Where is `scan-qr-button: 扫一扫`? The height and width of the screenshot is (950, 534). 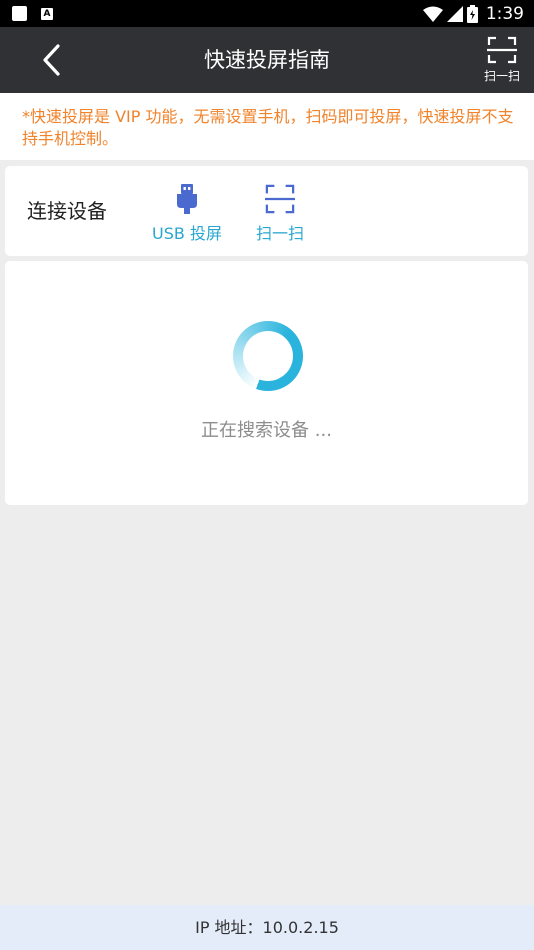 scan-qr-button: 扫一扫 is located at coordinates (280, 214).